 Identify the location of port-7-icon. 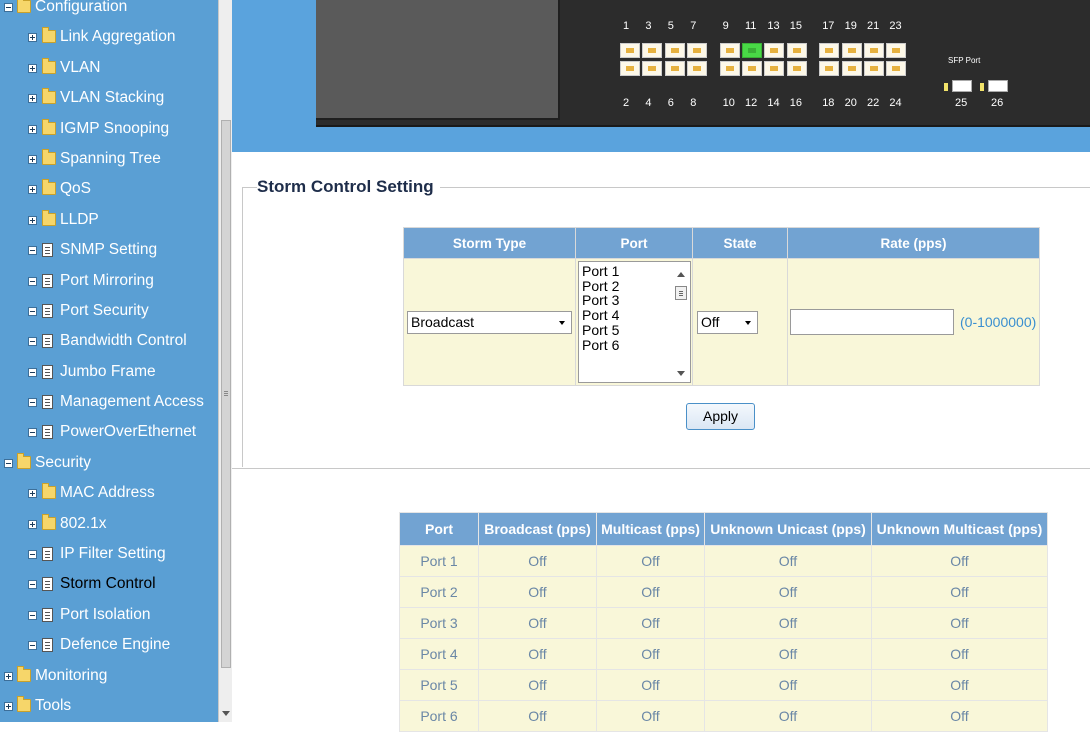
(697, 50).